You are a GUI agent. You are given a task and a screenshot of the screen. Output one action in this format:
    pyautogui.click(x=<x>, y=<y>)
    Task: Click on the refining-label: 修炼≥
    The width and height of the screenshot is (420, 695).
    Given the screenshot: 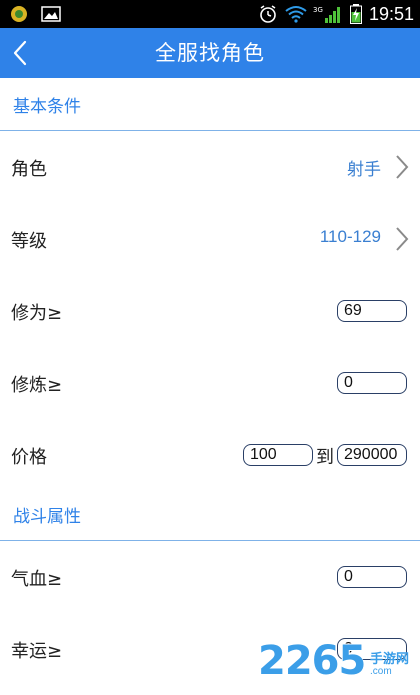 What is the action you would take?
    pyautogui.click(x=37, y=385)
    